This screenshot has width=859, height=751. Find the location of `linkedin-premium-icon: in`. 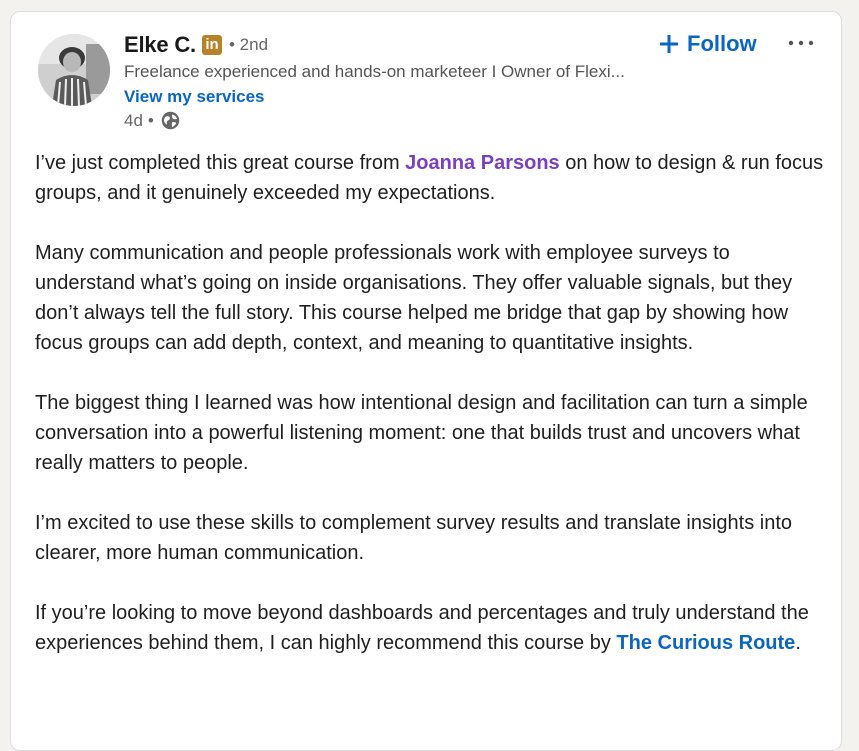

linkedin-premium-icon: in is located at coordinates (211, 45).